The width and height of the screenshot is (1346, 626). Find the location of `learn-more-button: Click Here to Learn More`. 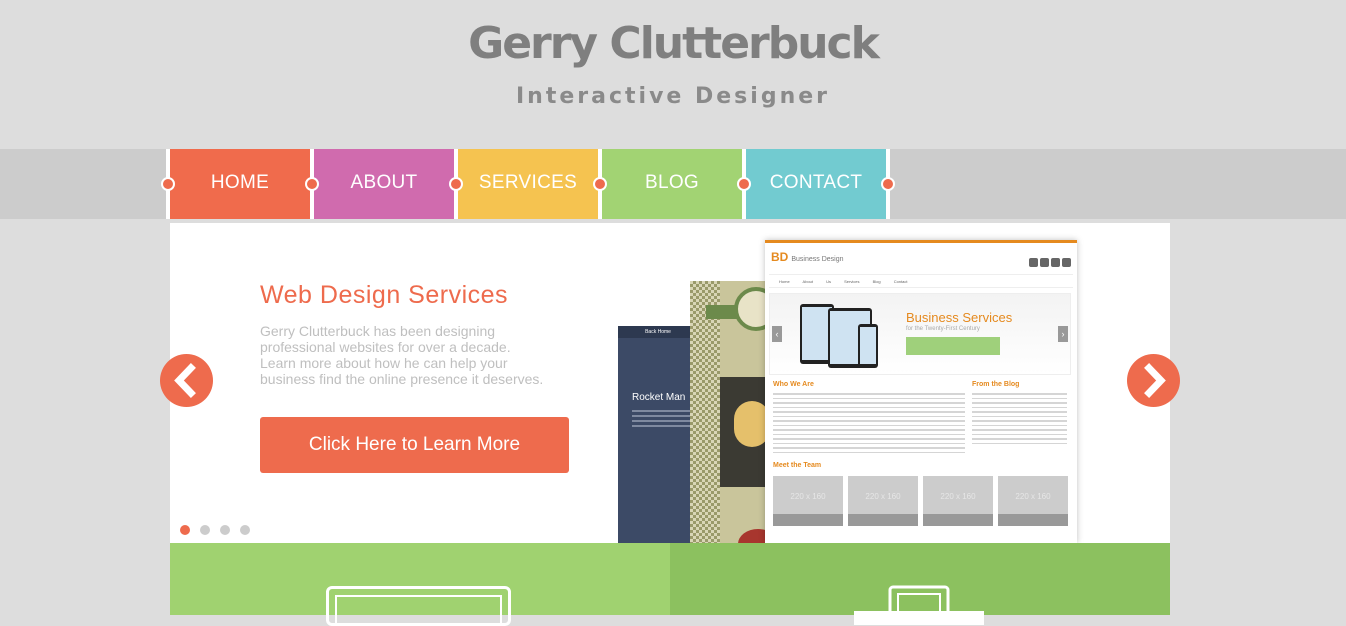

learn-more-button: Click Here to Learn More is located at coordinates (414, 445).